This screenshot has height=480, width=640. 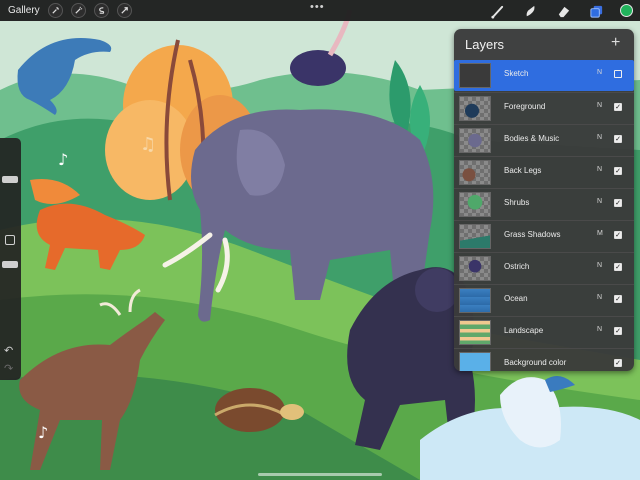 I want to click on layer-row: Foreground N ✓, so click(x=544, y=107).